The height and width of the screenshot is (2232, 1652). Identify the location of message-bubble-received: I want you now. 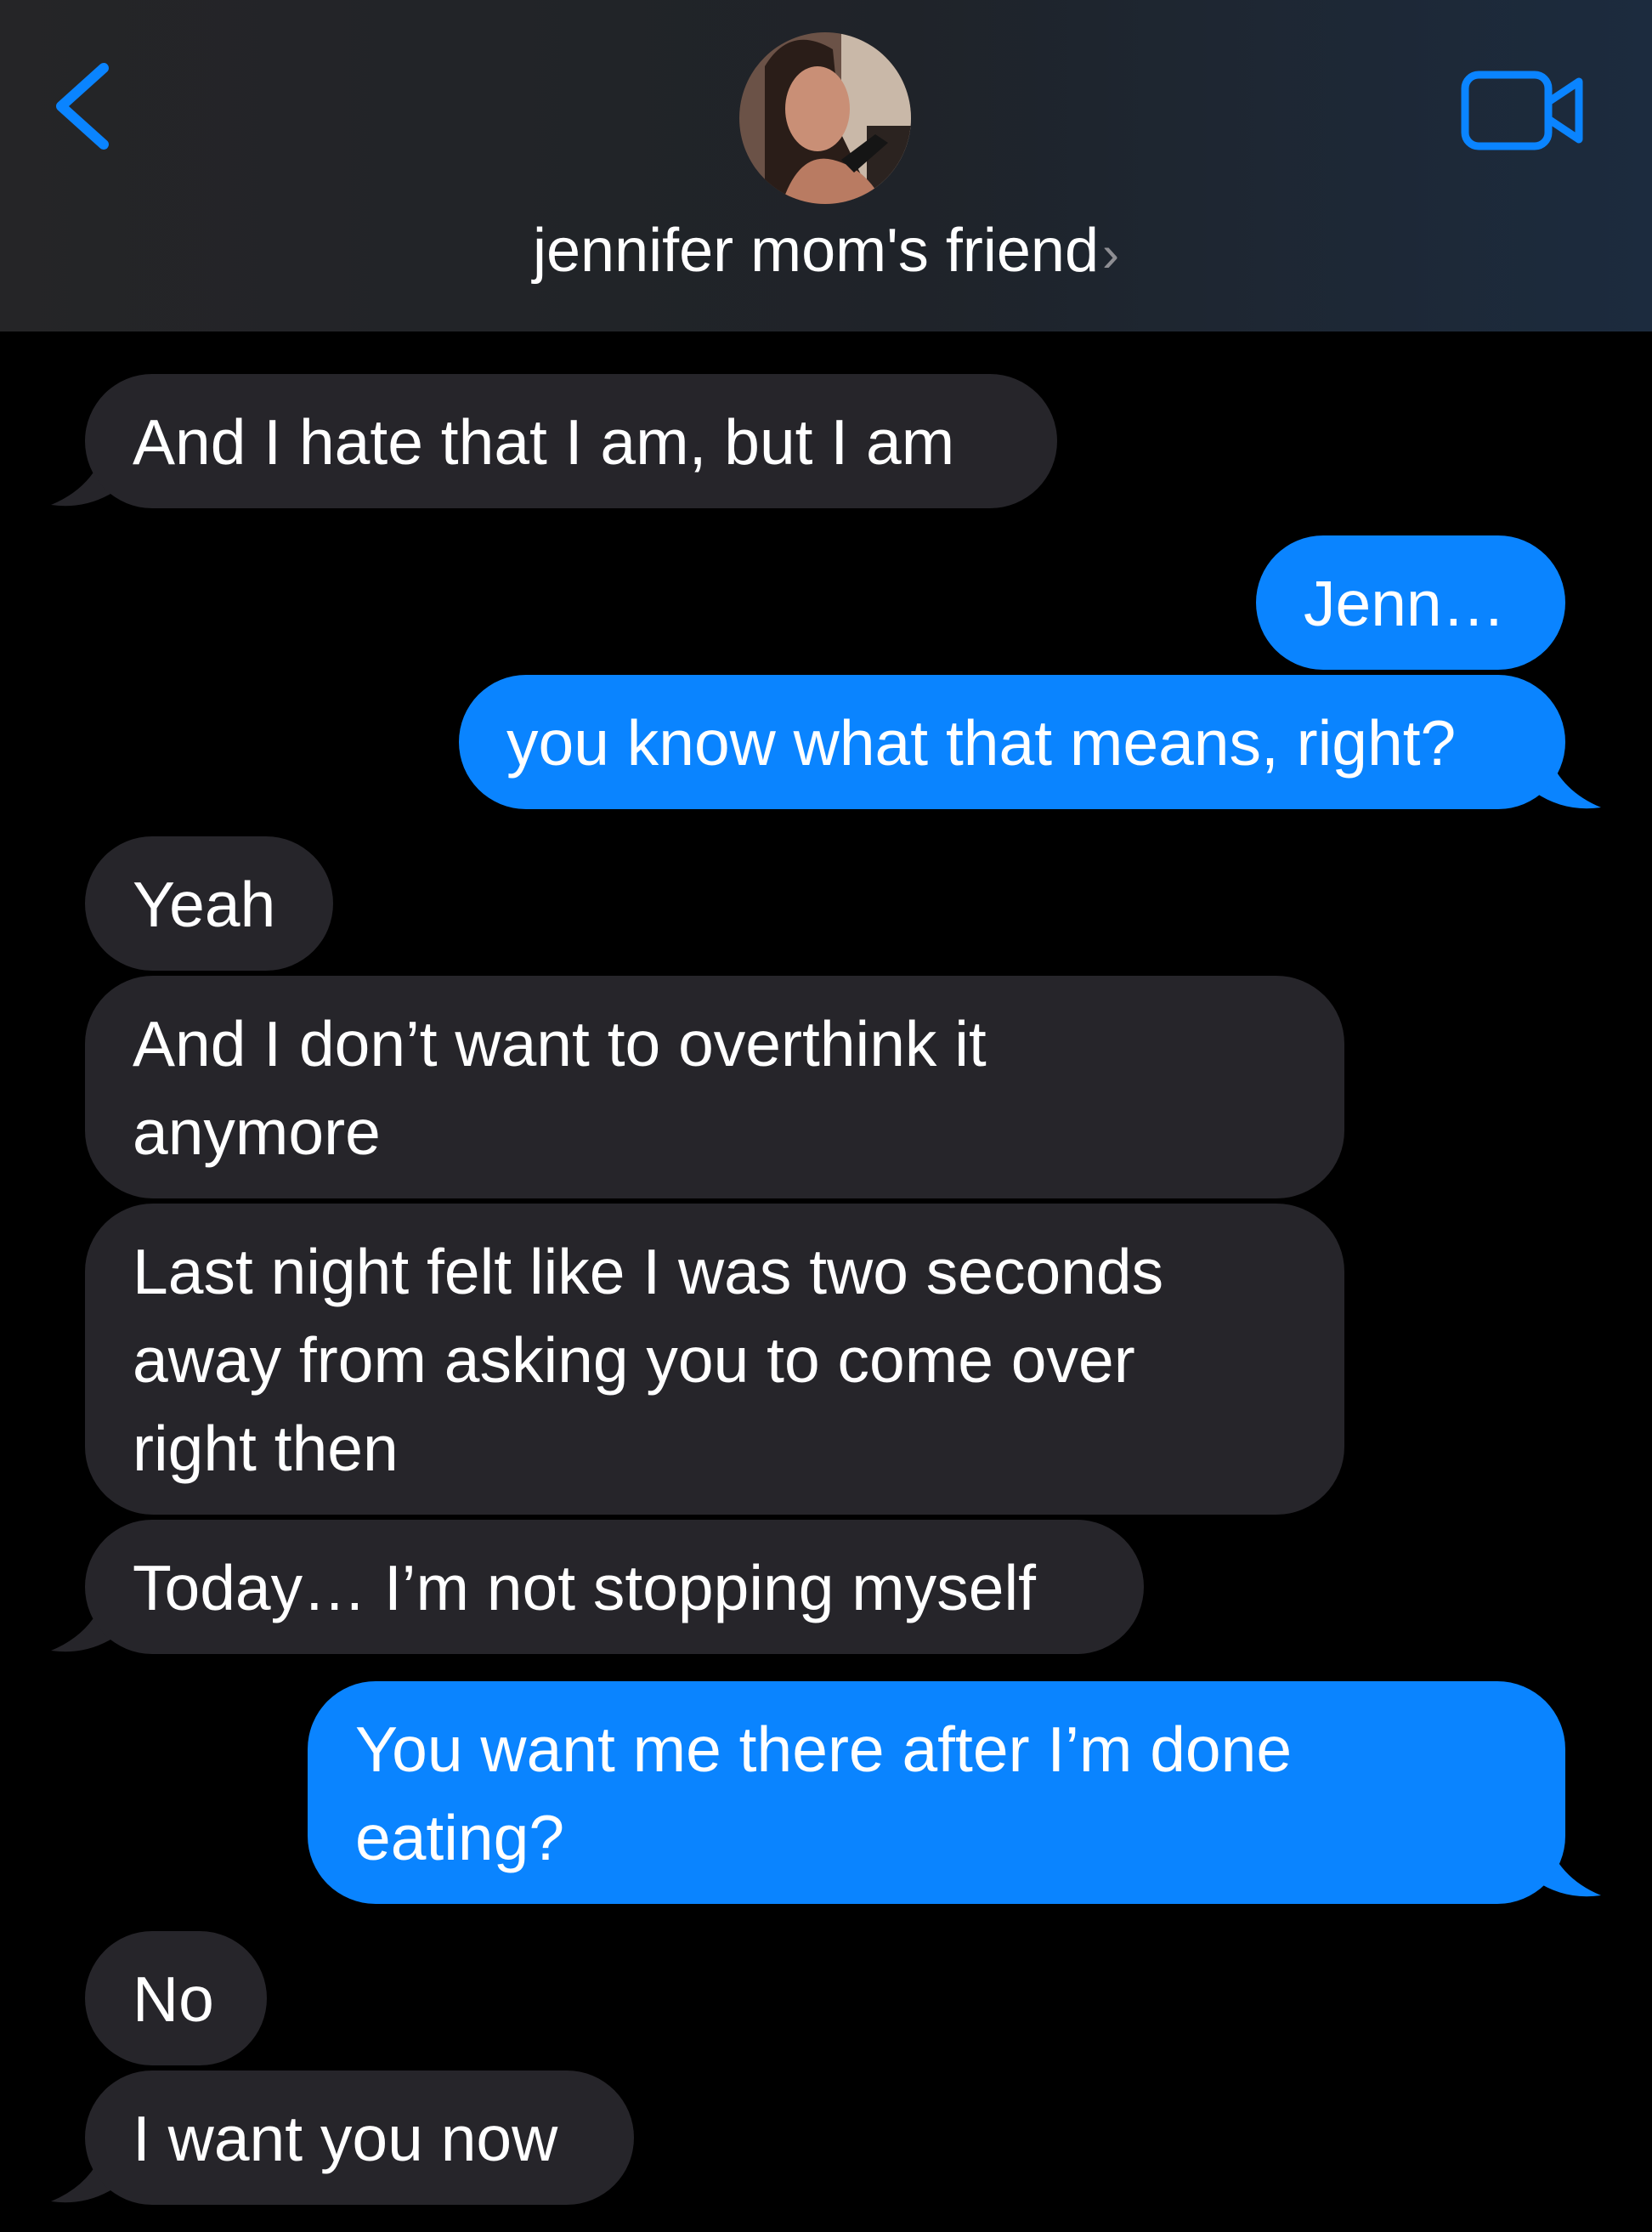
(359, 2138).